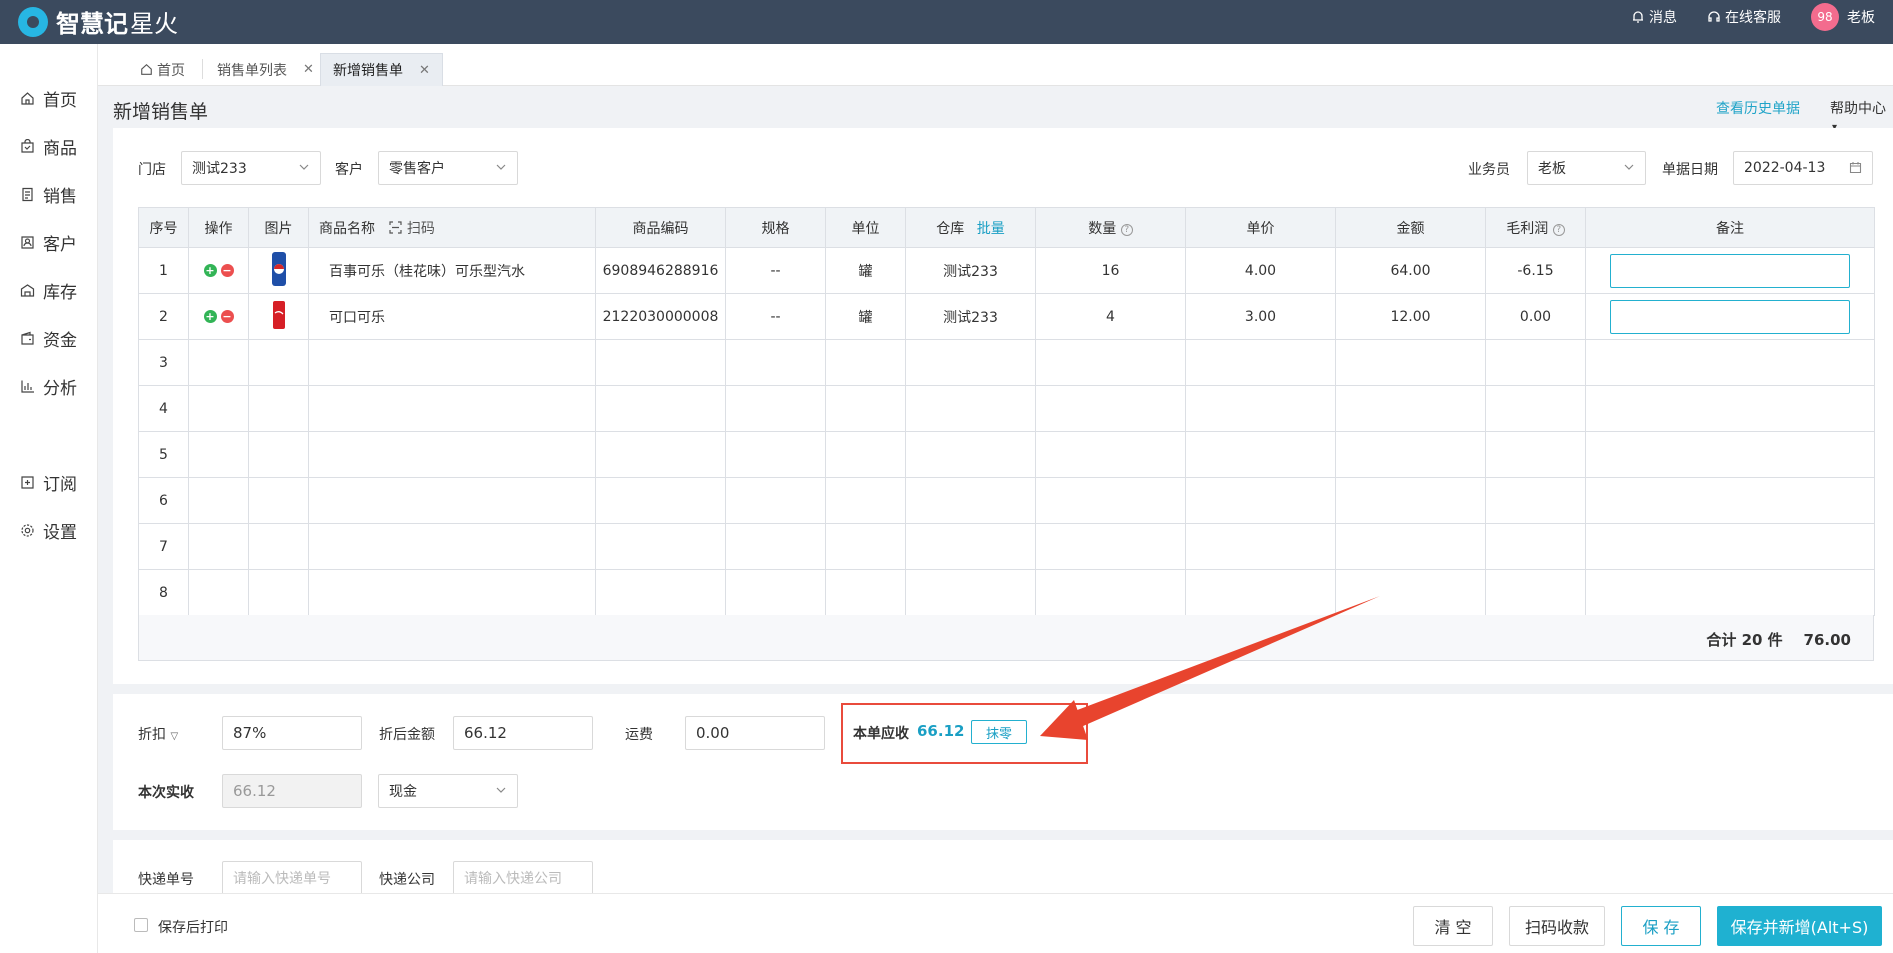 The image size is (1893, 953). What do you see at coordinates (163, 408) in the screenshot?
I see `row-seq: 4` at bounding box center [163, 408].